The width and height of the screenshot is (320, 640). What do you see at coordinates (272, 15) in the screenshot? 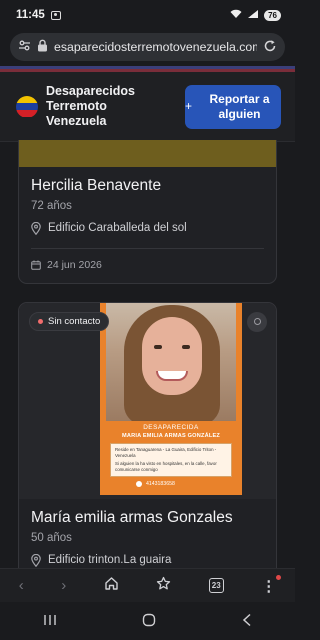
I see `battery-indicator: 76` at bounding box center [272, 15].